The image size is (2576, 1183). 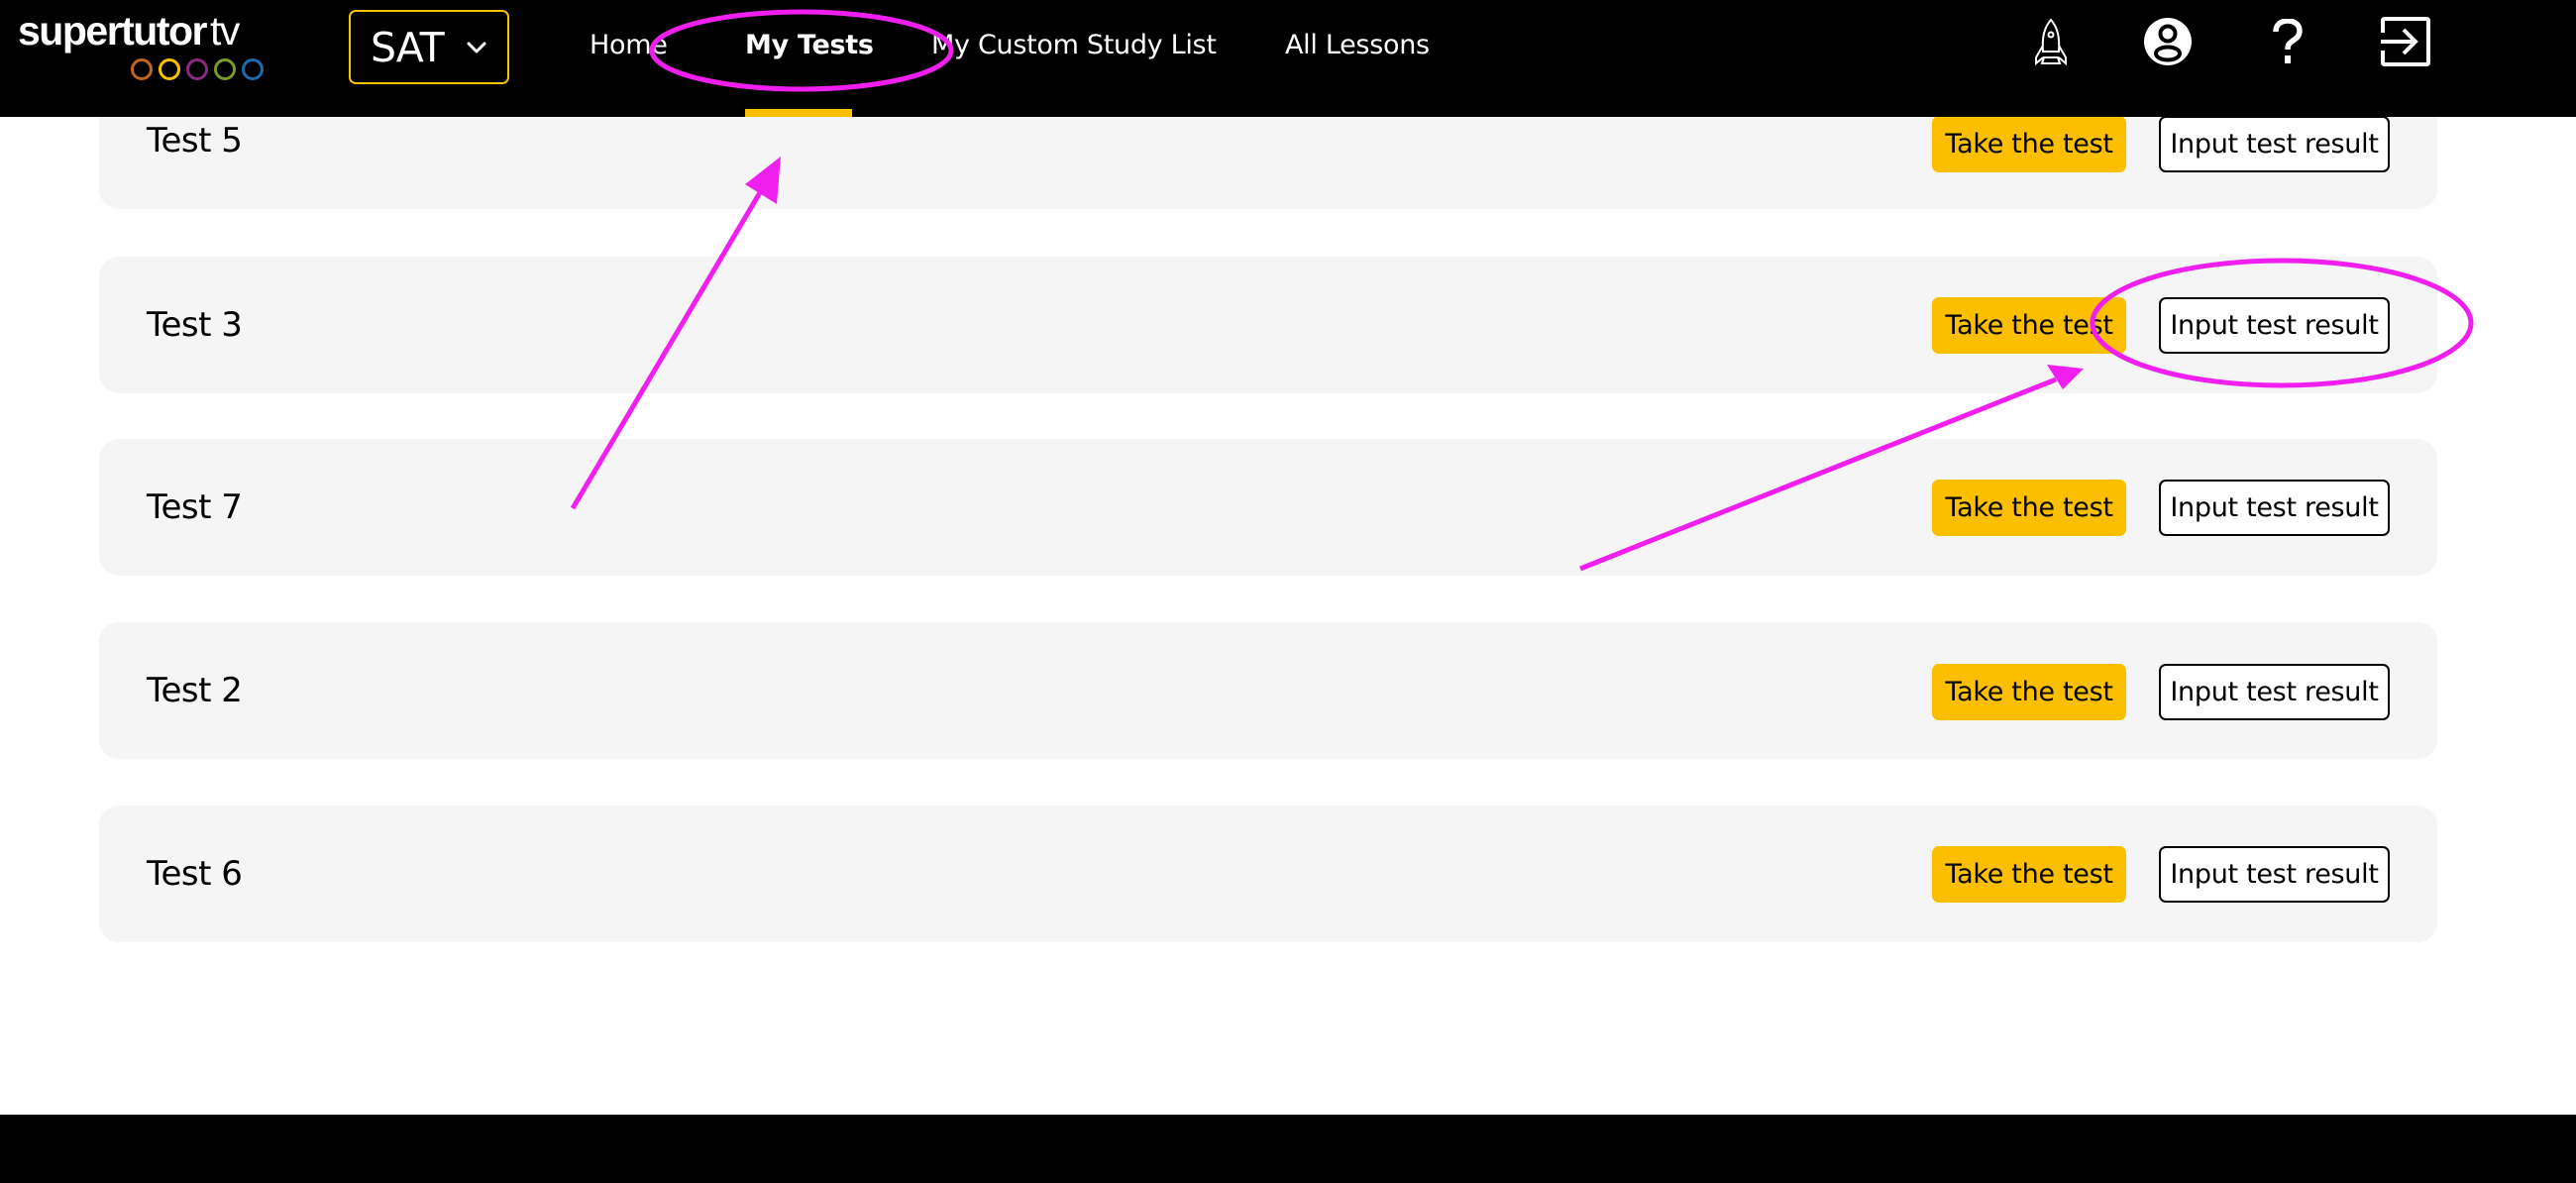 What do you see at coordinates (477, 47) in the screenshot?
I see `chevron-down-icon` at bounding box center [477, 47].